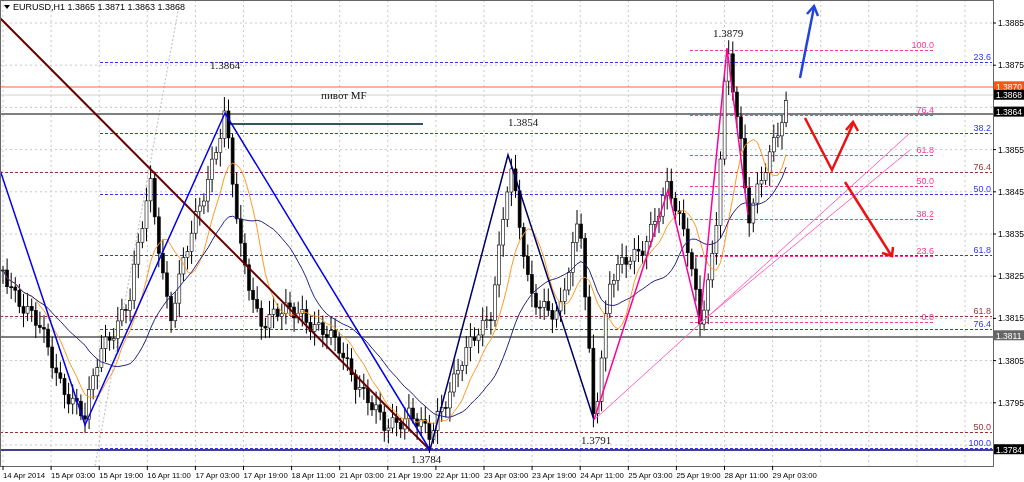 Image resolution: width=1024 pixels, height=482 pixels. Describe the element at coordinates (1009, 112) in the screenshot. I see `price-badge: 1.3864` at that location.